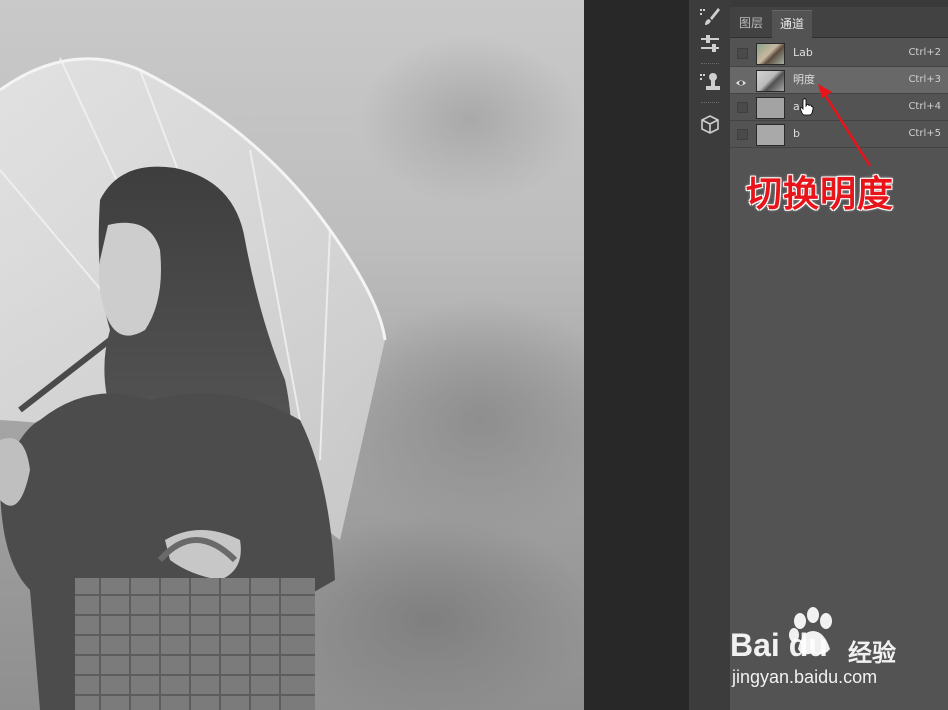 The width and height of the screenshot is (948, 710). What do you see at coordinates (796, 133) in the screenshot?
I see `channel-name: b` at bounding box center [796, 133].